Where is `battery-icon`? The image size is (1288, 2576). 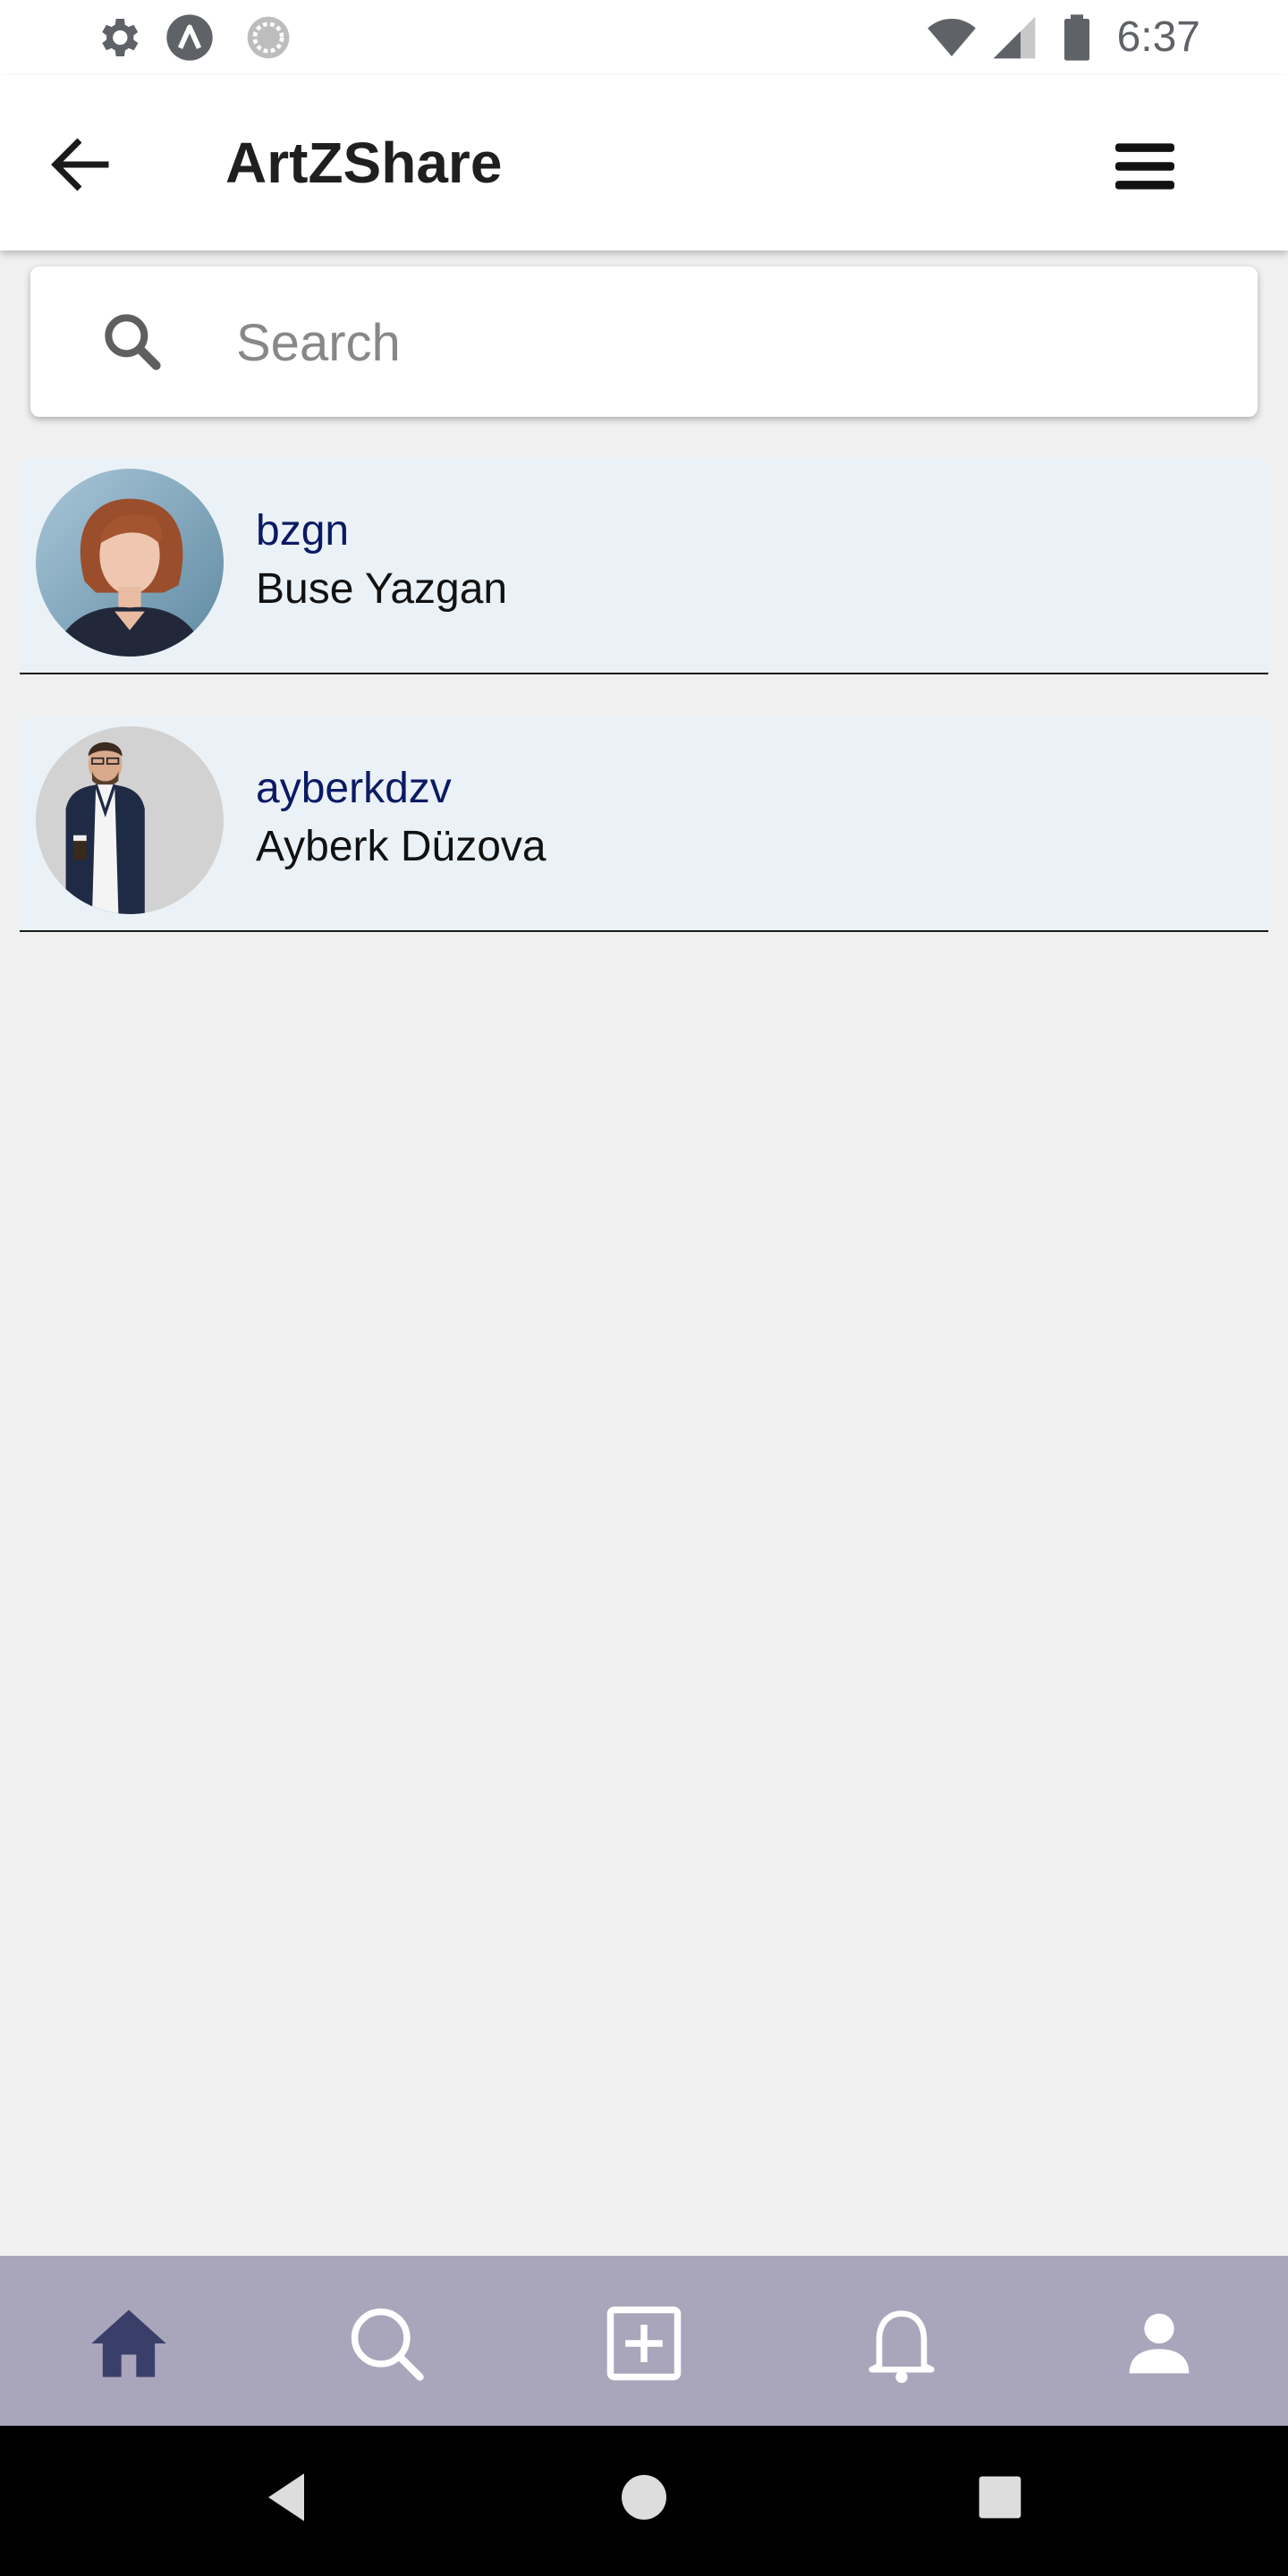
battery-icon is located at coordinates (1076, 37).